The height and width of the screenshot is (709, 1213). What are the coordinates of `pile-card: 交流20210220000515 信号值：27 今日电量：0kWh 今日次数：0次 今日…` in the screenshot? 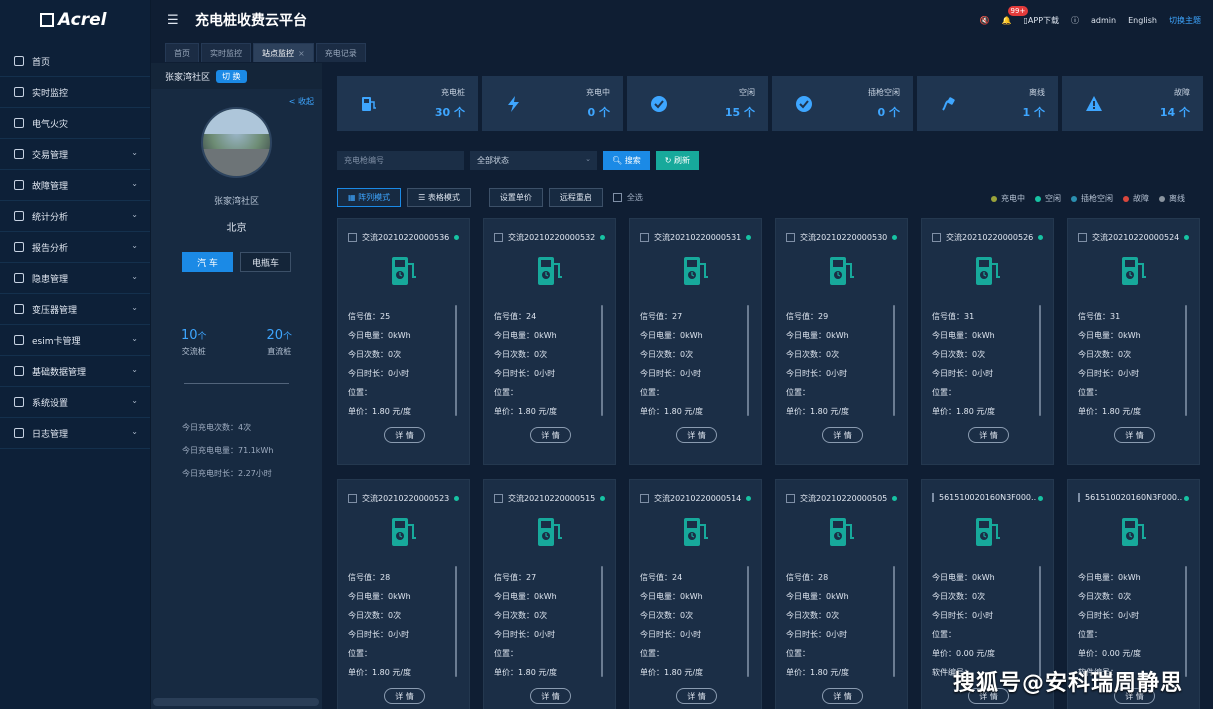 It's located at (549, 594).